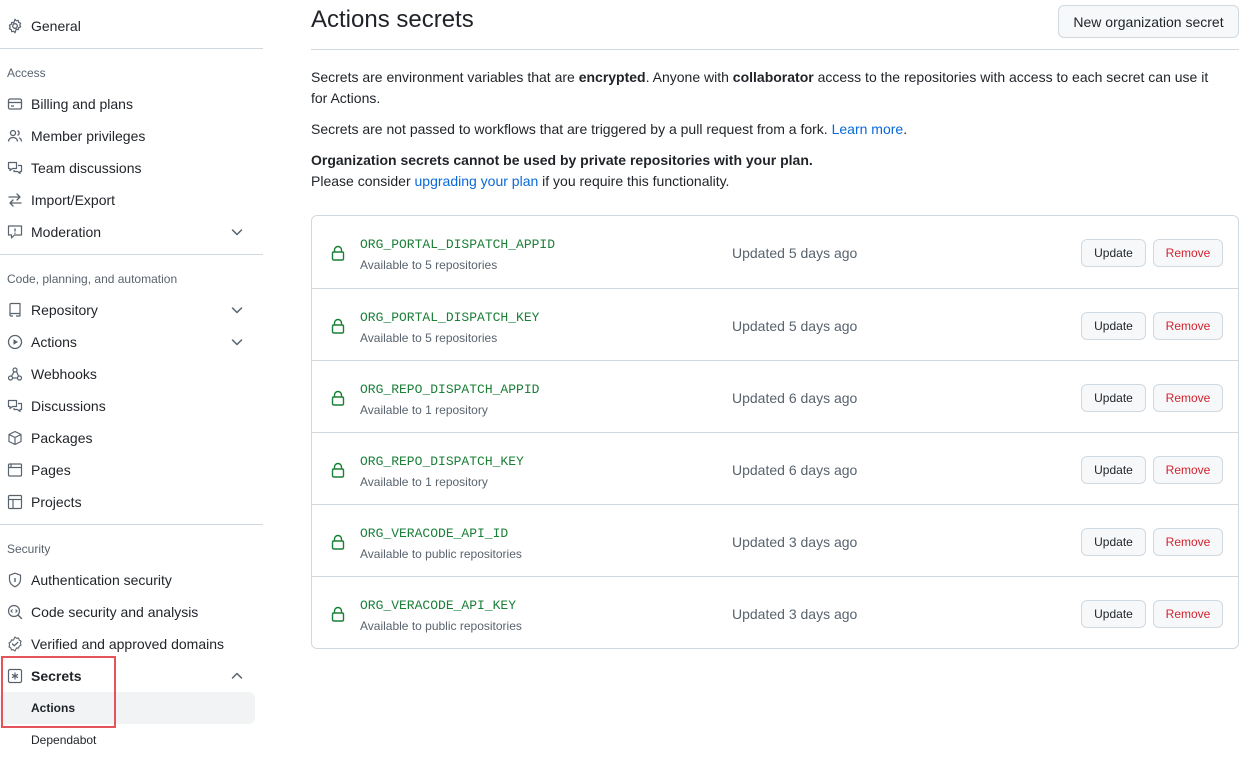 Image resolution: width=1252 pixels, height=757 pixels. I want to click on sidebar-item-import-export: Import/Export, so click(127, 200).